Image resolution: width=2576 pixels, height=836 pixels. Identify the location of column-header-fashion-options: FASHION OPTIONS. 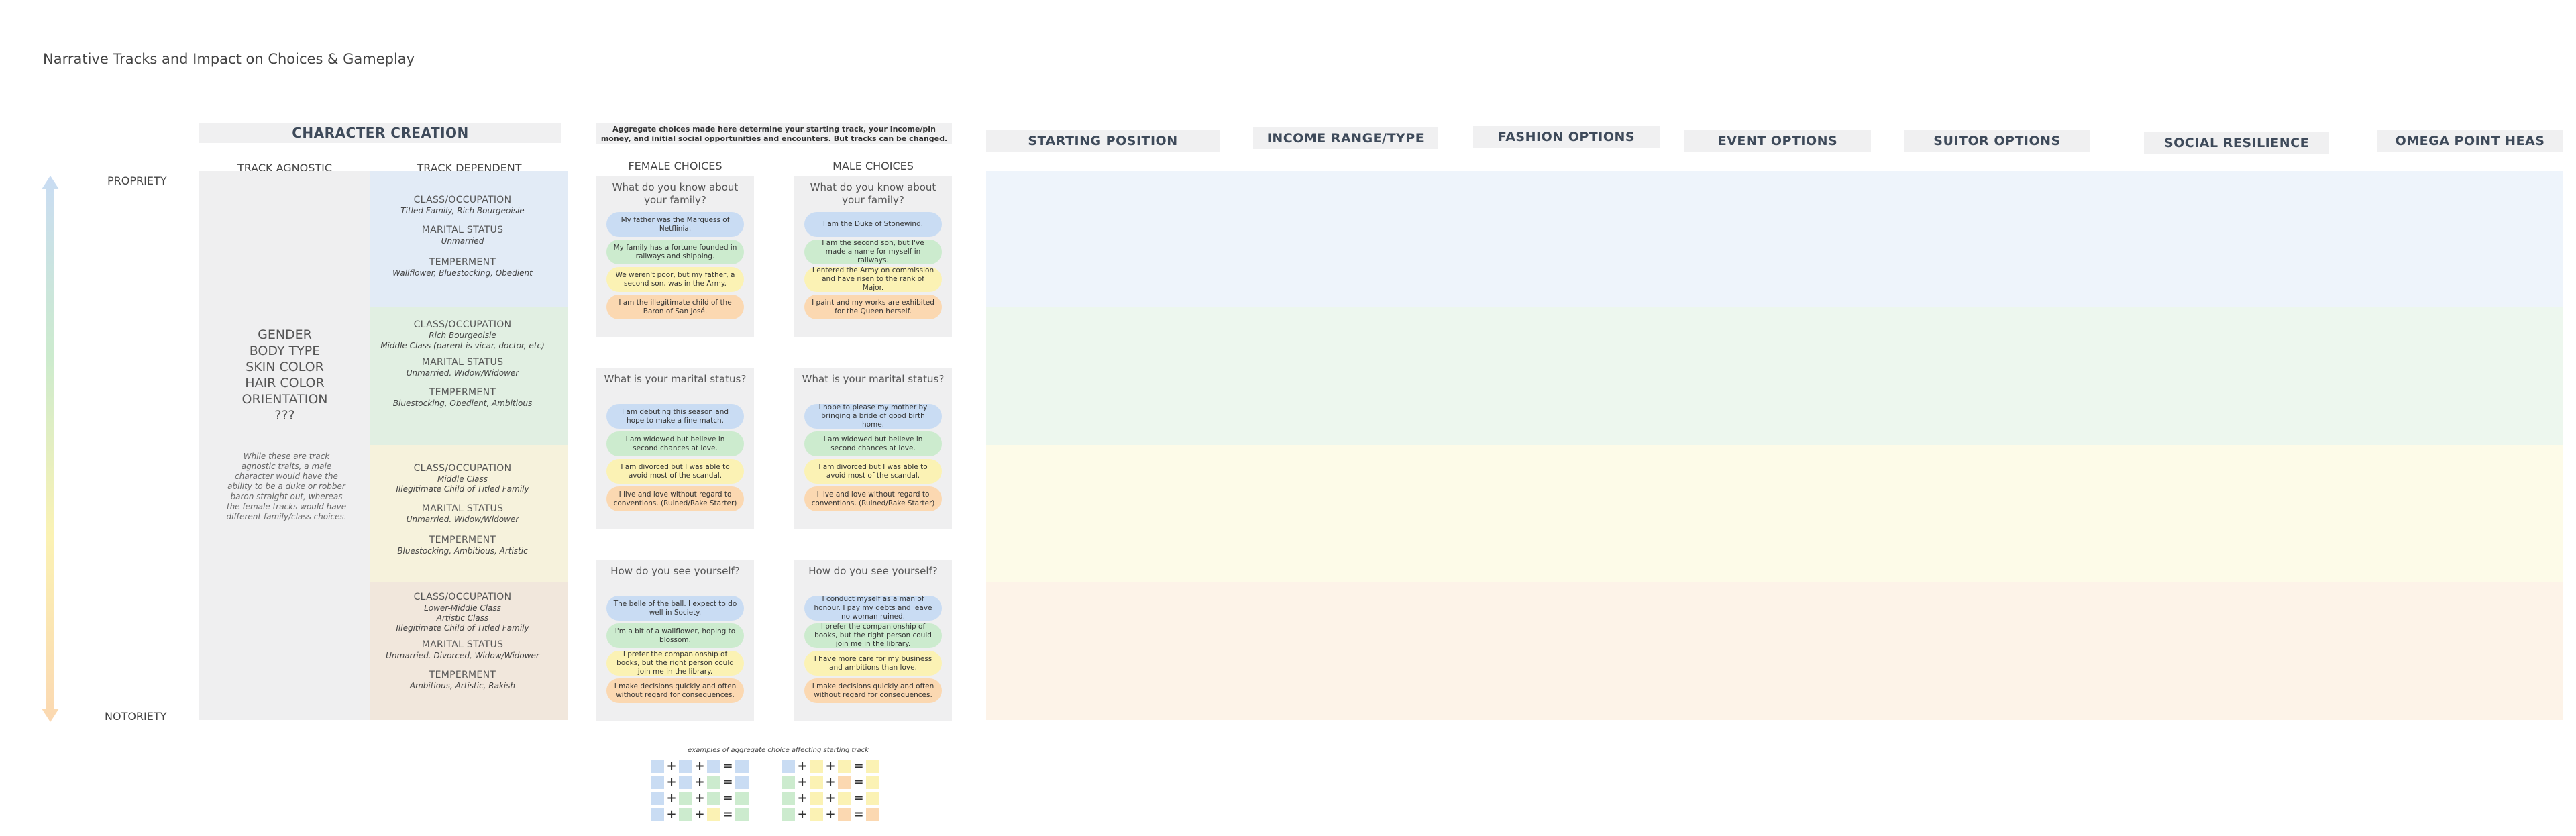
(1566, 137).